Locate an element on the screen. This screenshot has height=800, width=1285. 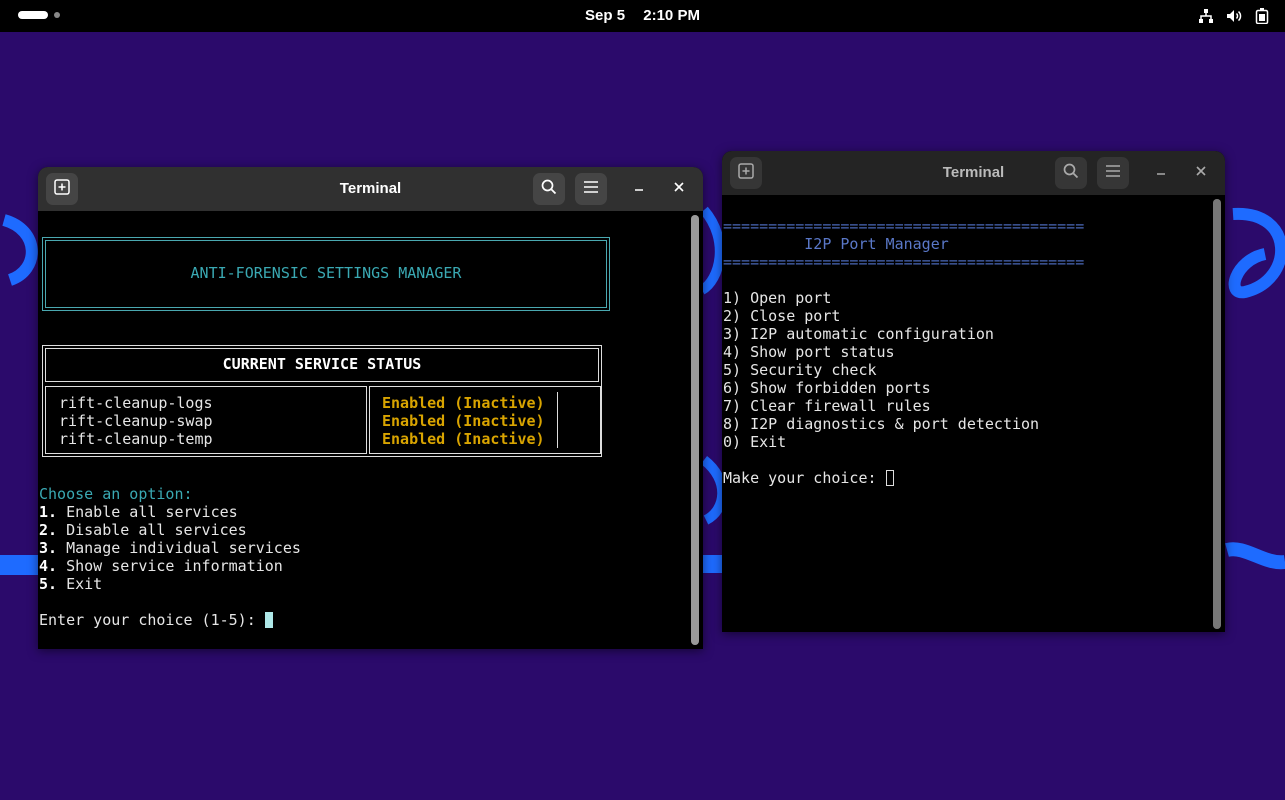
menu-item: 6) Show forbidden ports is located at coordinates (827, 388).